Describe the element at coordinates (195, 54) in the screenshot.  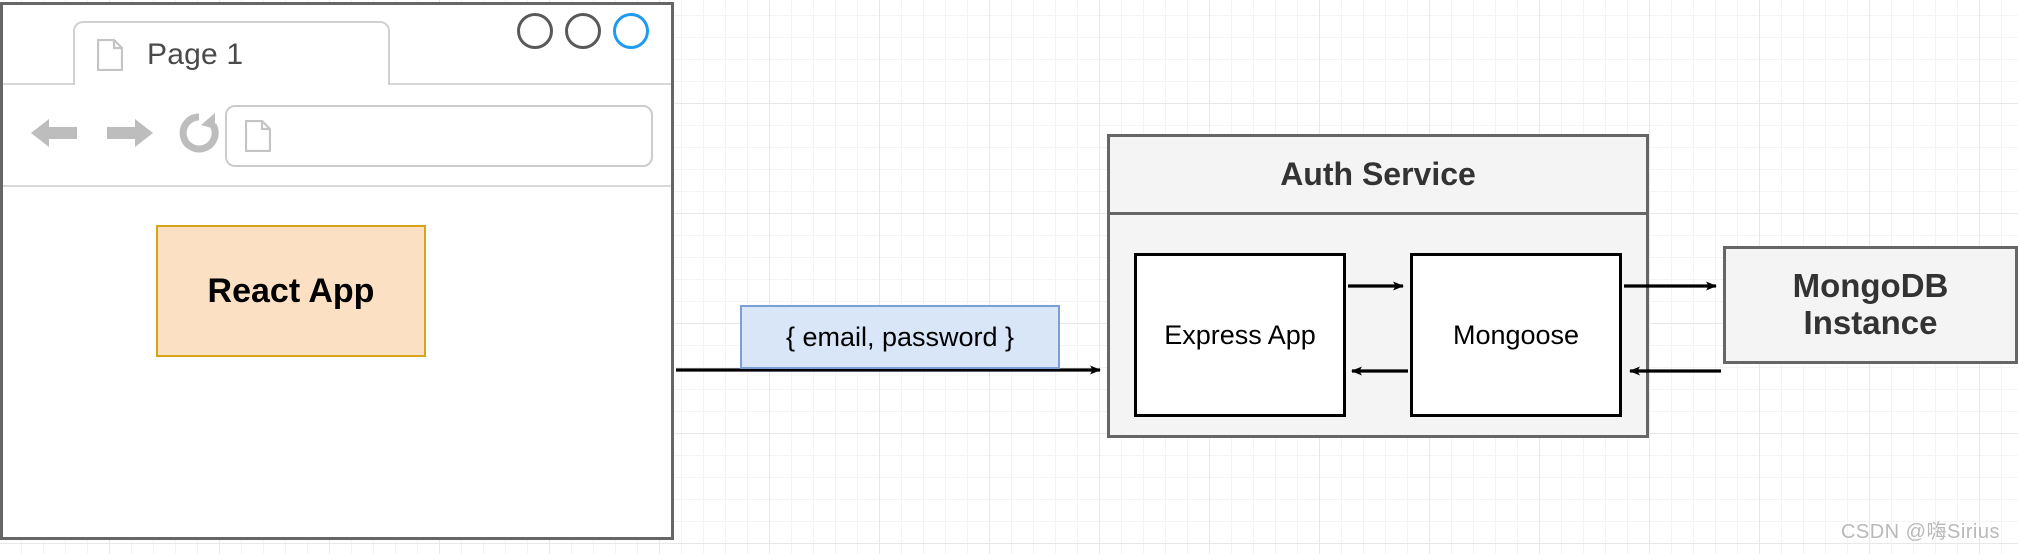
I see `browser-tab-label: Page 1` at that location.